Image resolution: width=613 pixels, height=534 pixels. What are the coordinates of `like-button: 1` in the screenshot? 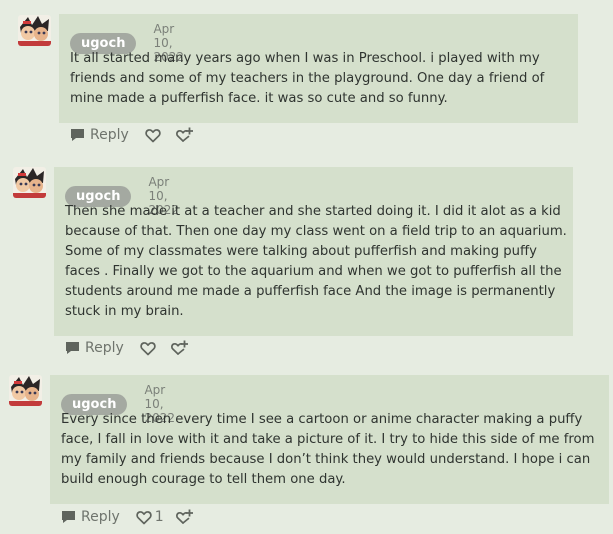 It's located at (150, 517).